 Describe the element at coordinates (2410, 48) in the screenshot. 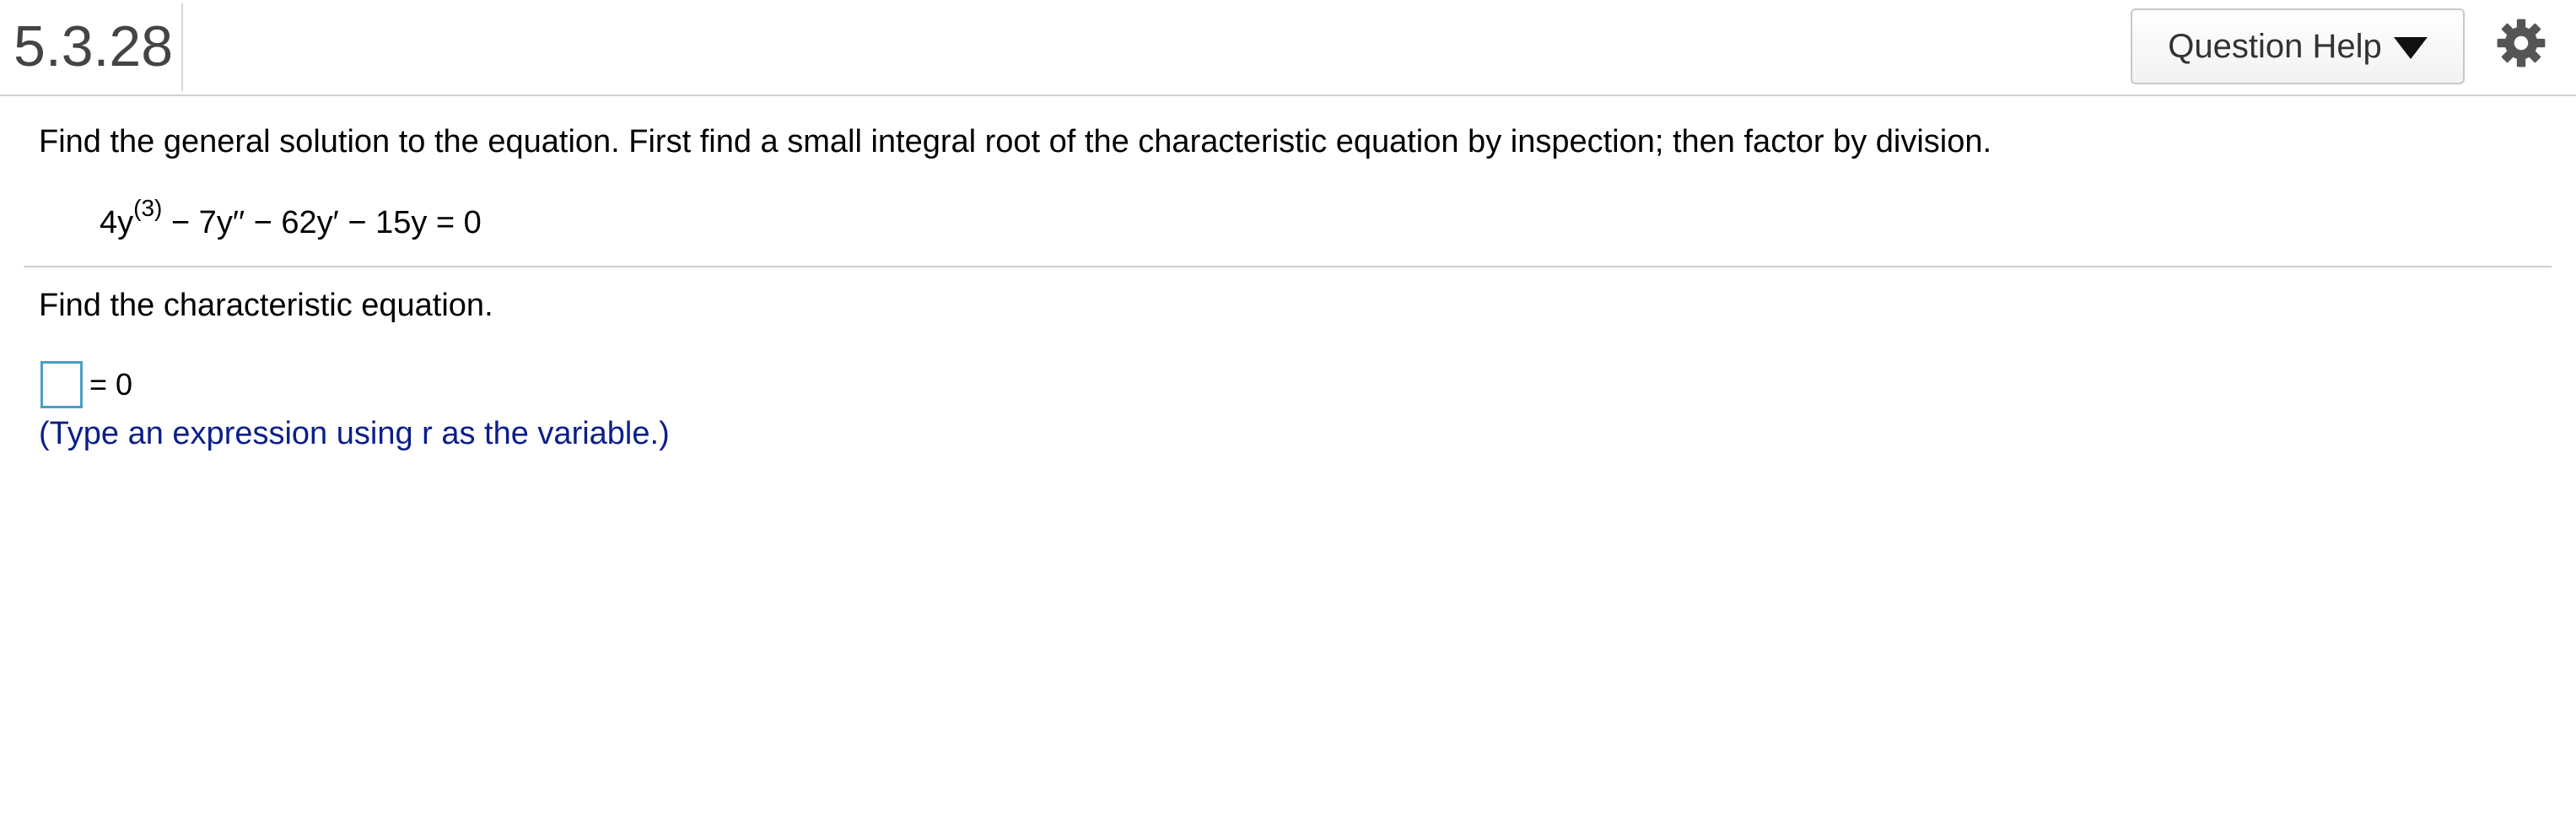

I see `caret-down-icon` at that location.